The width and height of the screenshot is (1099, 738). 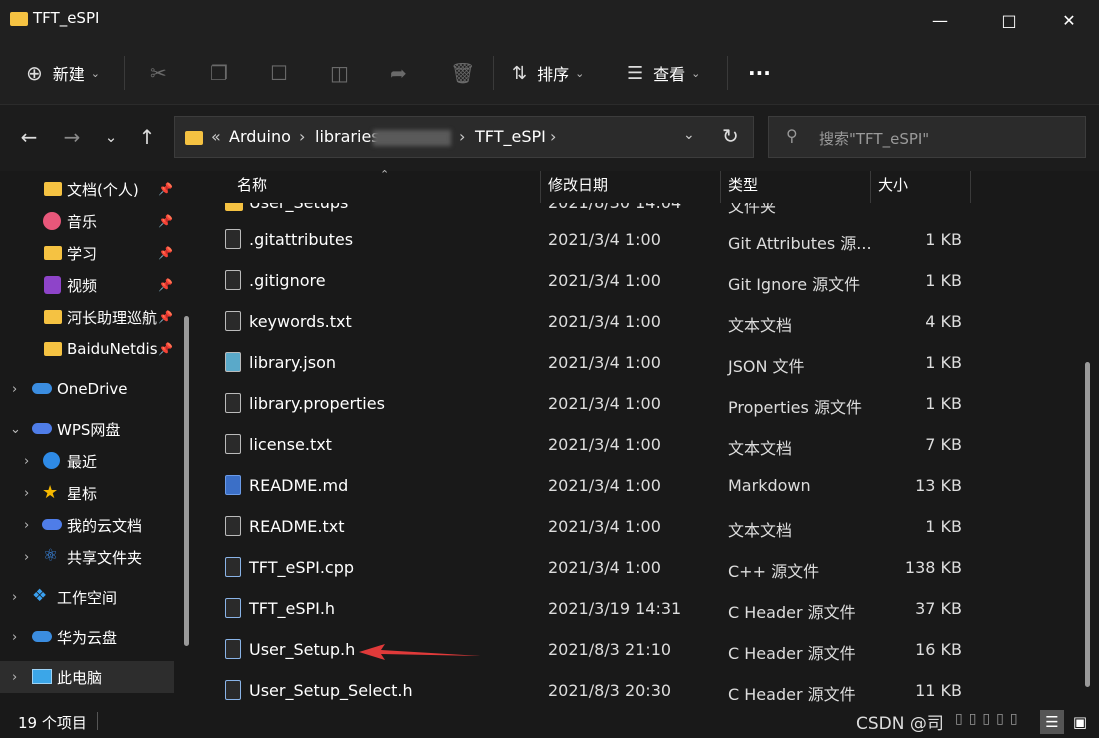 What do you see at coordinates (297, 526) in the screenshot?
I see `file-name: README.txt` at bounding box center [297, 526].